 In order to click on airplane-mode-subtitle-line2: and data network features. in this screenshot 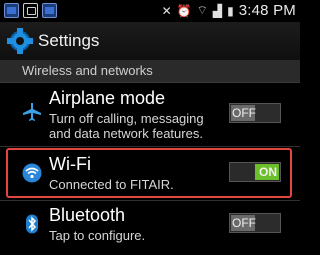, I will do `click(126, 133)`.